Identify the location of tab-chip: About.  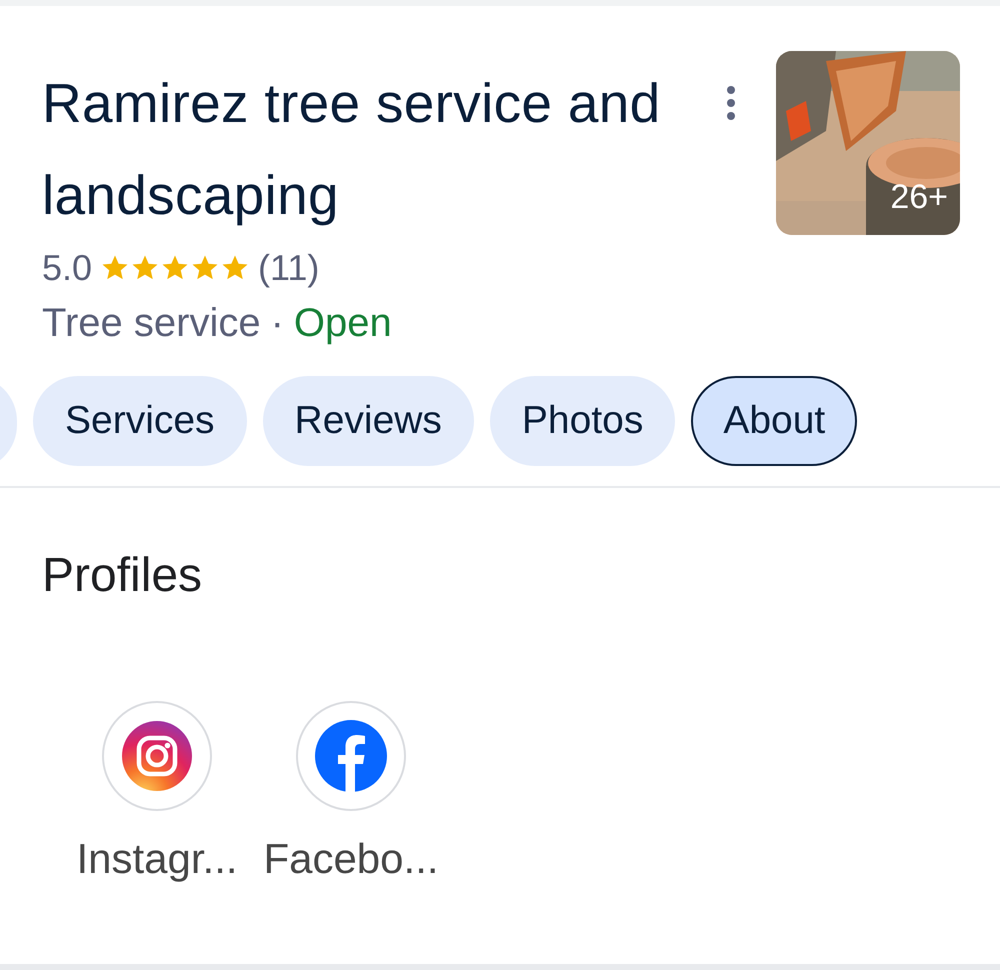
(774, 421).